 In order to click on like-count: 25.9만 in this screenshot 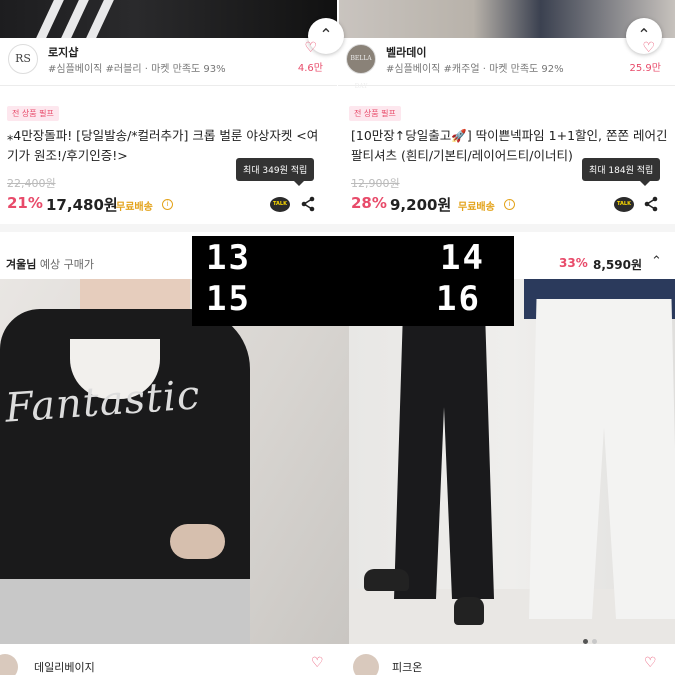, I will do `click(645, 68)`.